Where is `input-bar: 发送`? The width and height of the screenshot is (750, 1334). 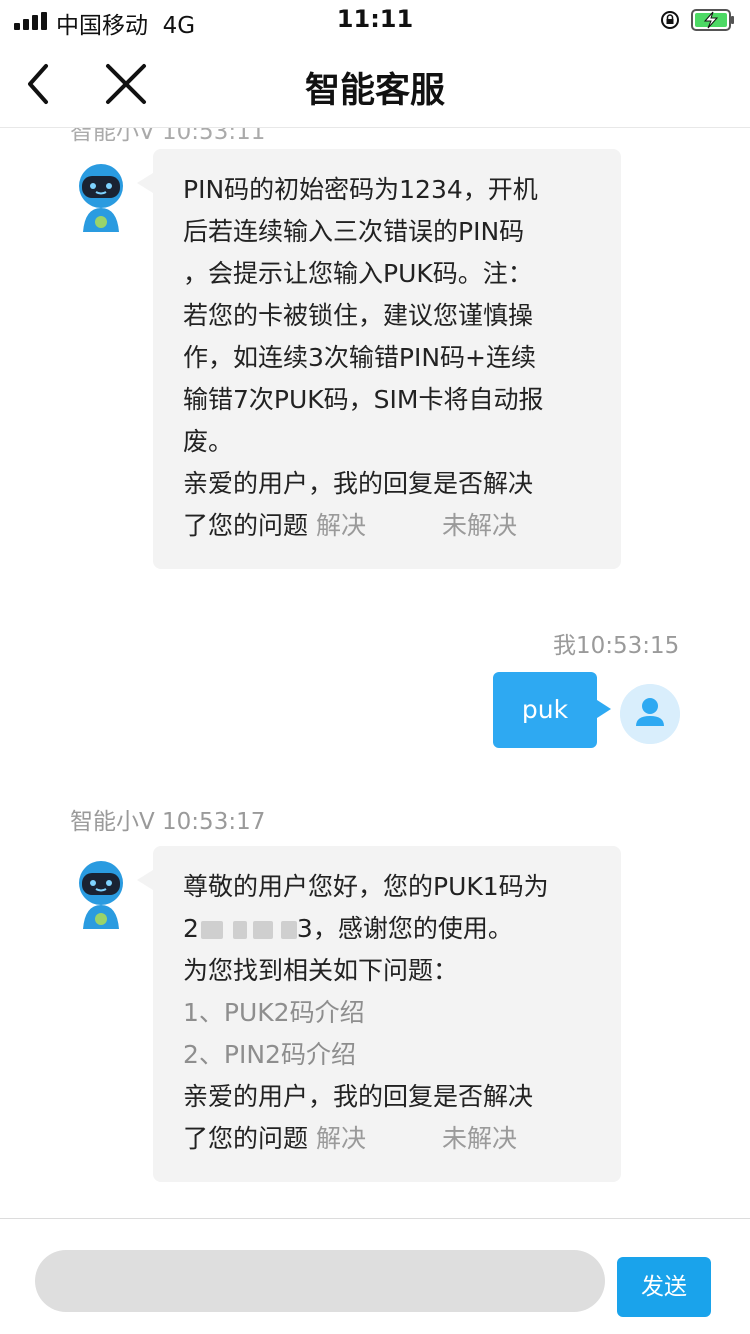
input-bar: 发送 is located at coordinates (375, 1276).